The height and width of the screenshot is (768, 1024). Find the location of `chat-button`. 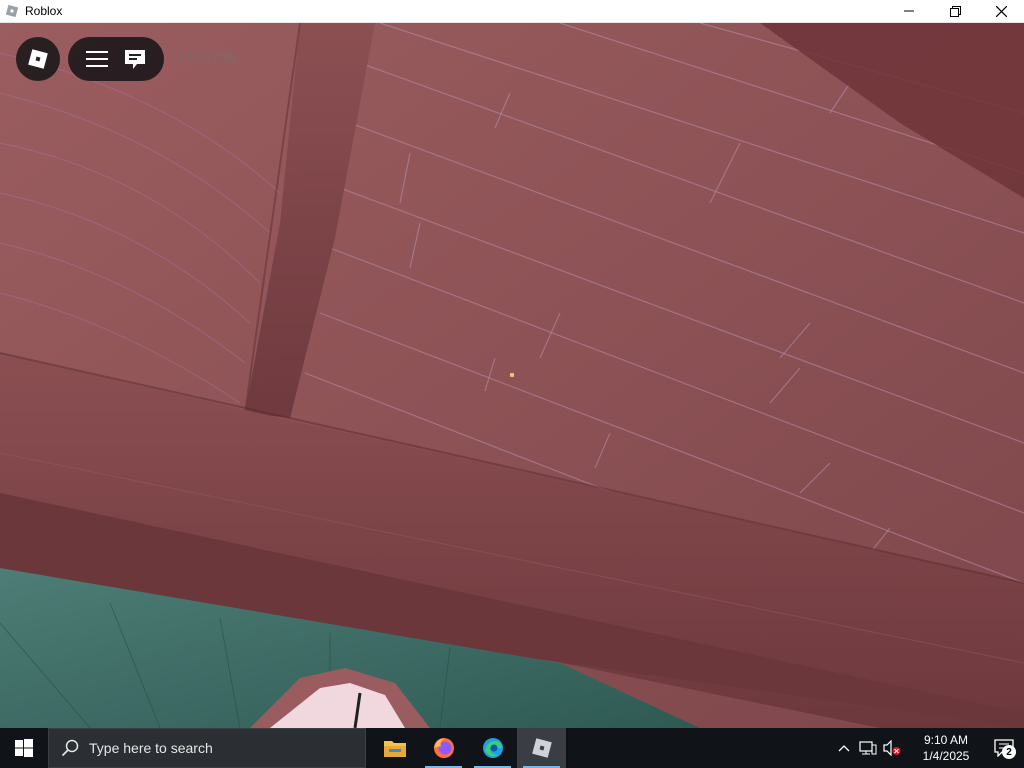

chat-button is located at coordinates (135, 59).